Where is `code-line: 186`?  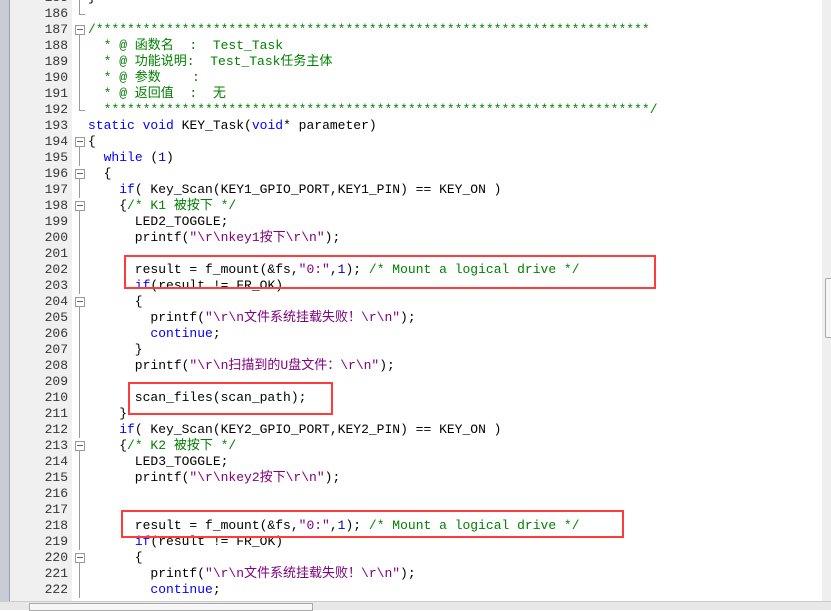
code-line: 186 is located at coordinates (411, 14).